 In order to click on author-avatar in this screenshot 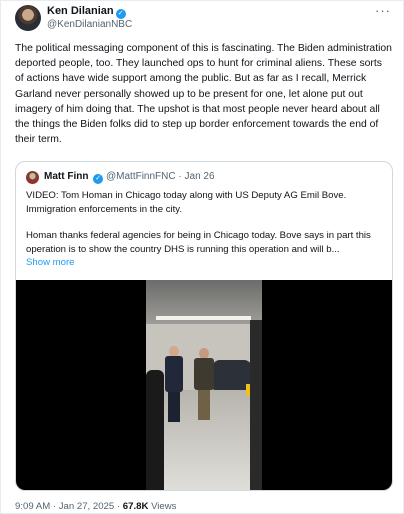, I will do `click(28, 18)`.